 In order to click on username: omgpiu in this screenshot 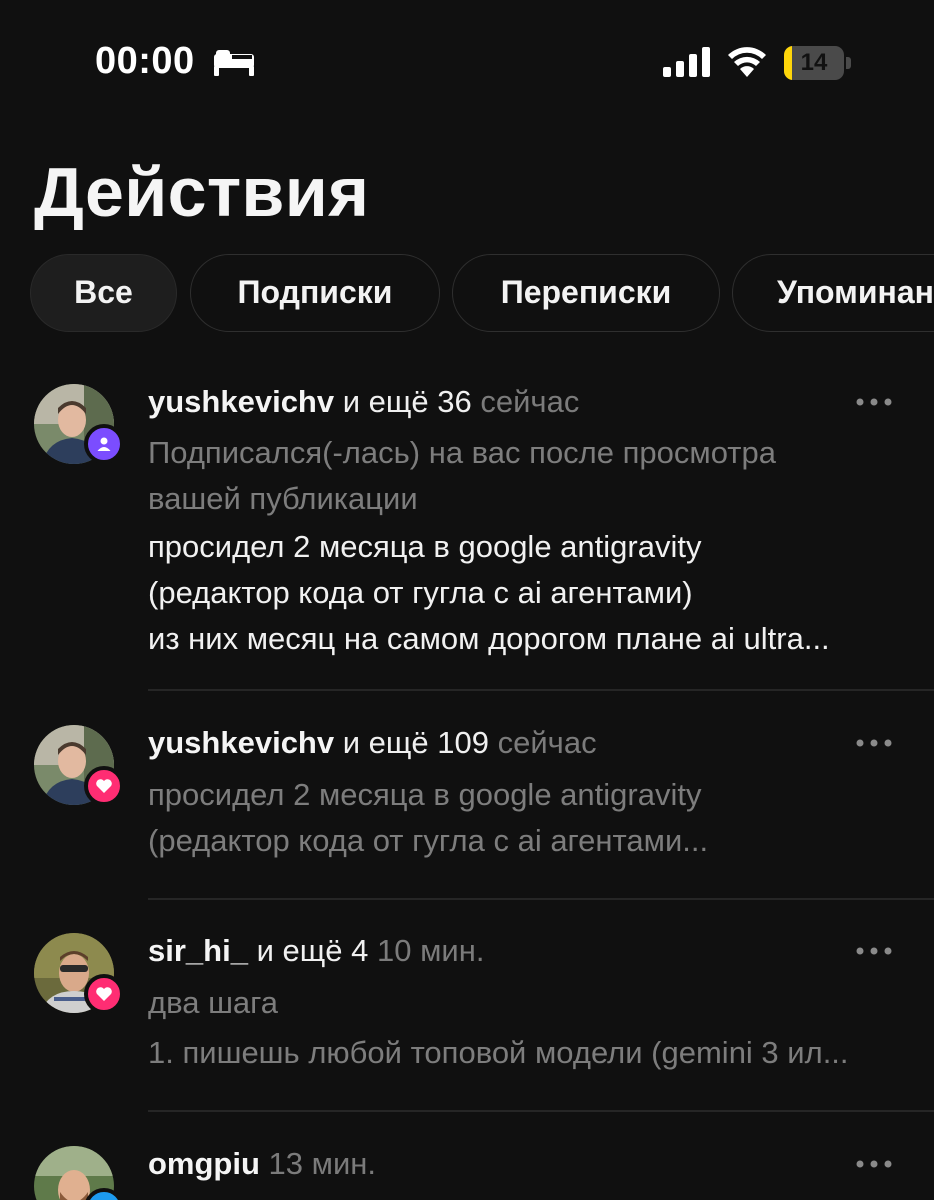, I will do `click(204, 1163)`.